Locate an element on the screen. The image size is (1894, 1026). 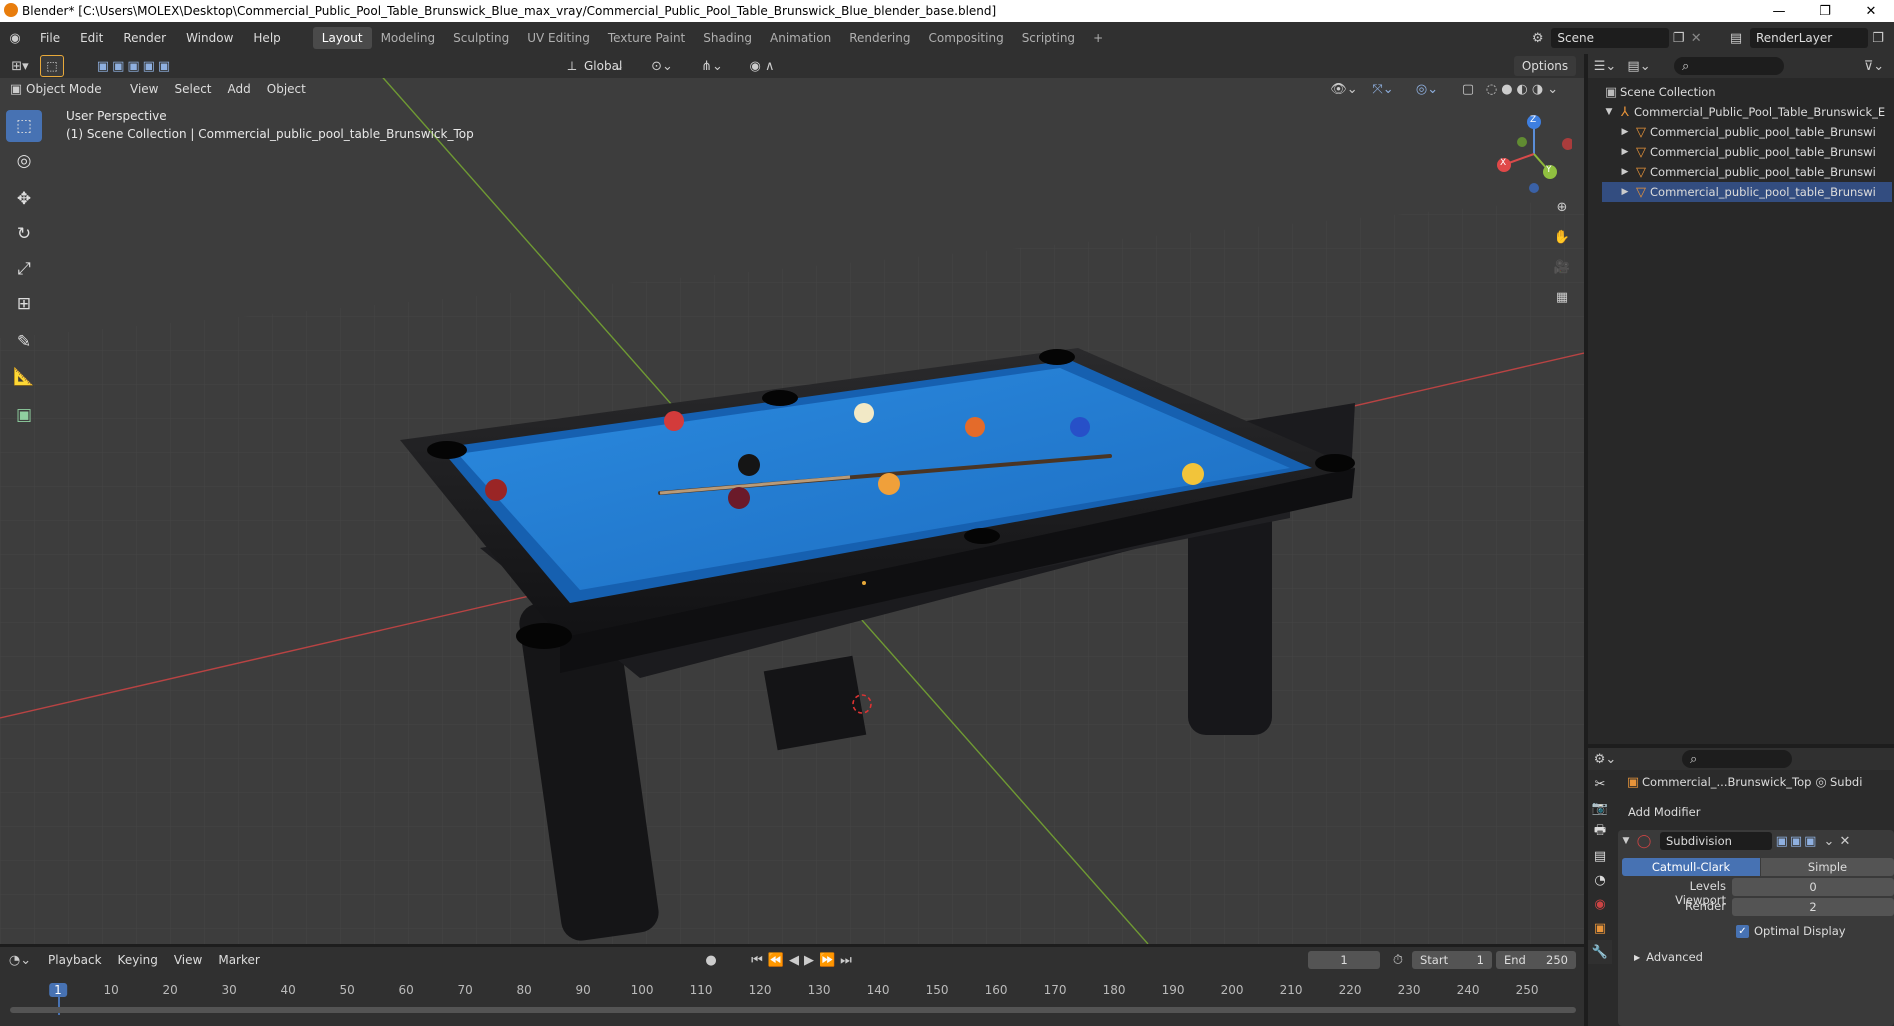
record-icon: ● is located at coordinates (711, 960).